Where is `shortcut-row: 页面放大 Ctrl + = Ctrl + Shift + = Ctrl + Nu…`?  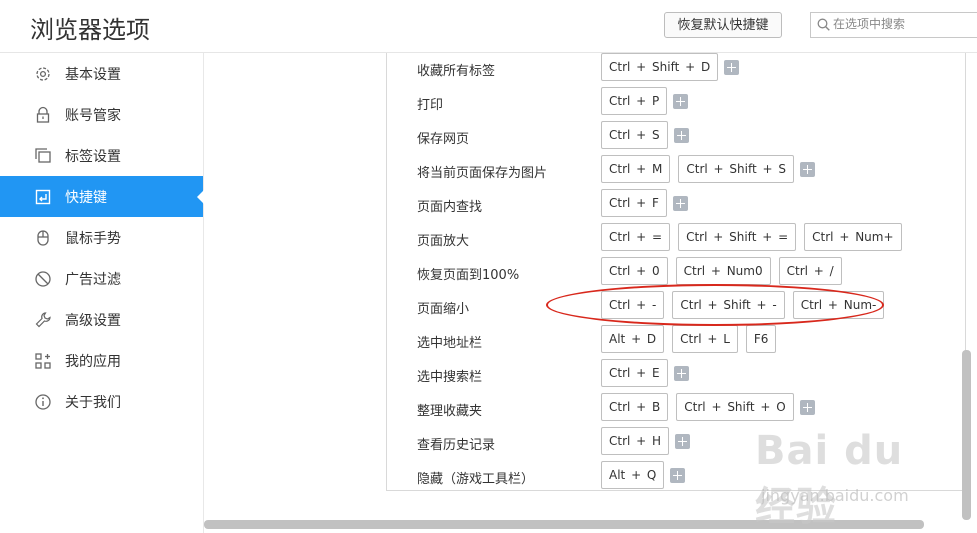 shortcut-row: 页面放大 Ctrl + = Ctrl + Shift + = Ctrl + Nu… is located at coordinates (676, 240).